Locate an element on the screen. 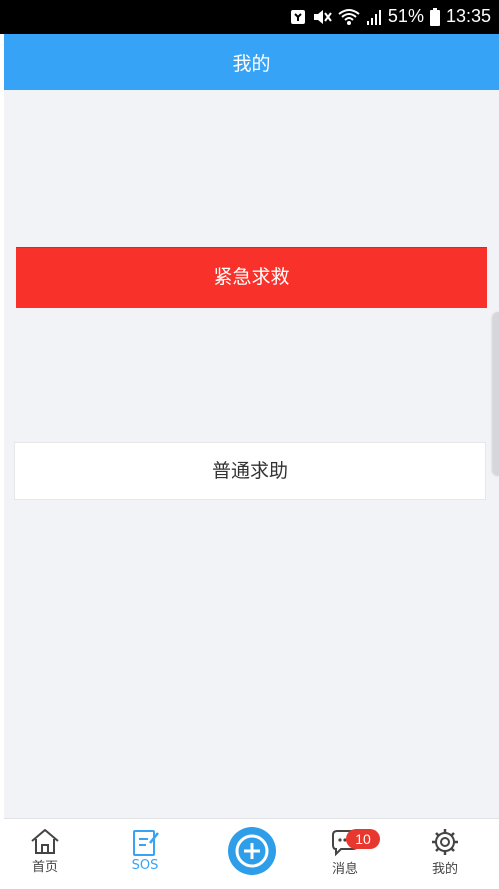 This screenshot has height=889, width=499. bottom-tab-bar: 首页 SOS 10 消息 我的 is located at coordinates (251, 853).